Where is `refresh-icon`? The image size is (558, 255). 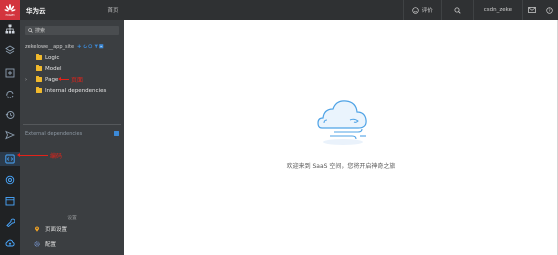
refresh-icon is located at coordinates (85, 46).